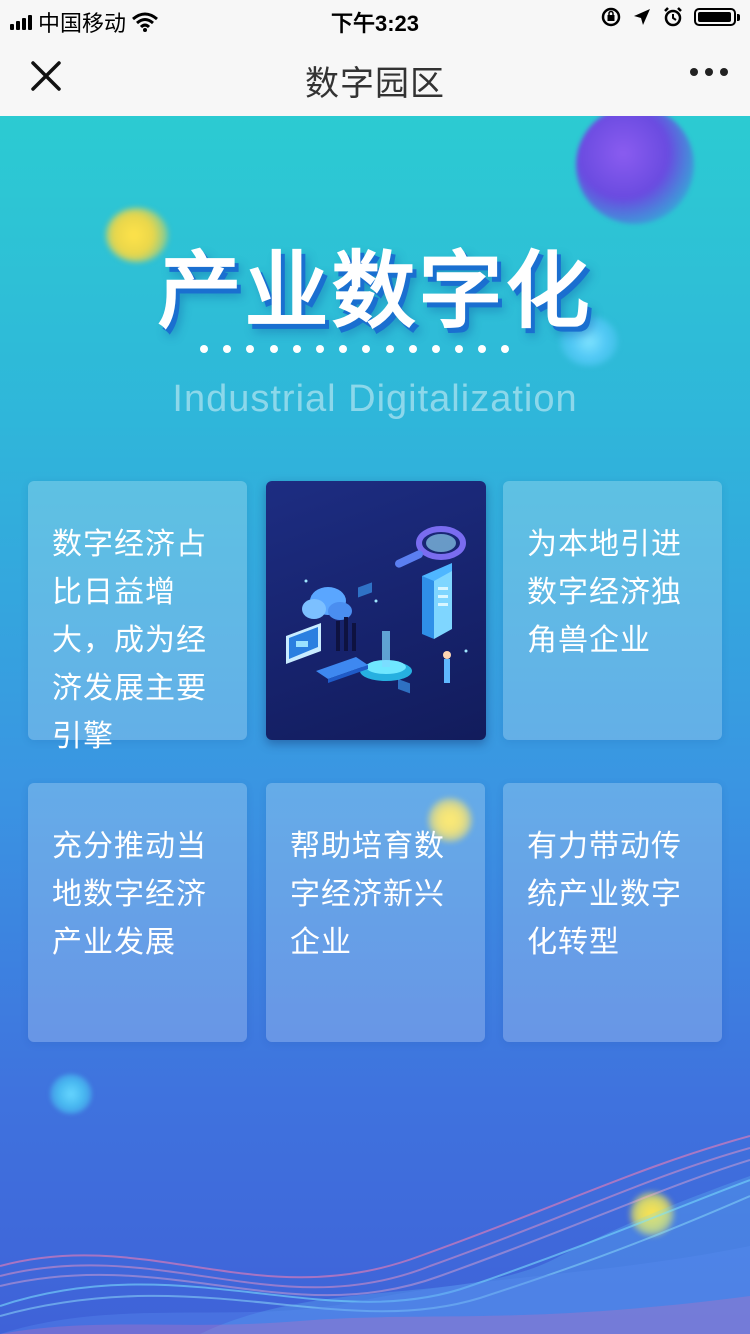 The height and width of the screenshot is (1334, 750). I want to click on feature-card-text: 充分推动当地数字经济产业发展, so click(129, 894).